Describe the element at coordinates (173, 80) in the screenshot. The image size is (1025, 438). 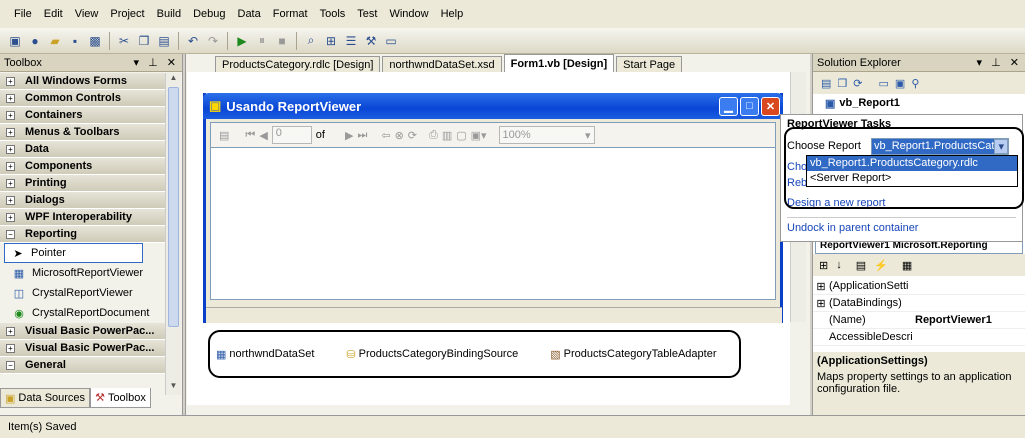
I see `scroll-up-icon: ▲` at that location.